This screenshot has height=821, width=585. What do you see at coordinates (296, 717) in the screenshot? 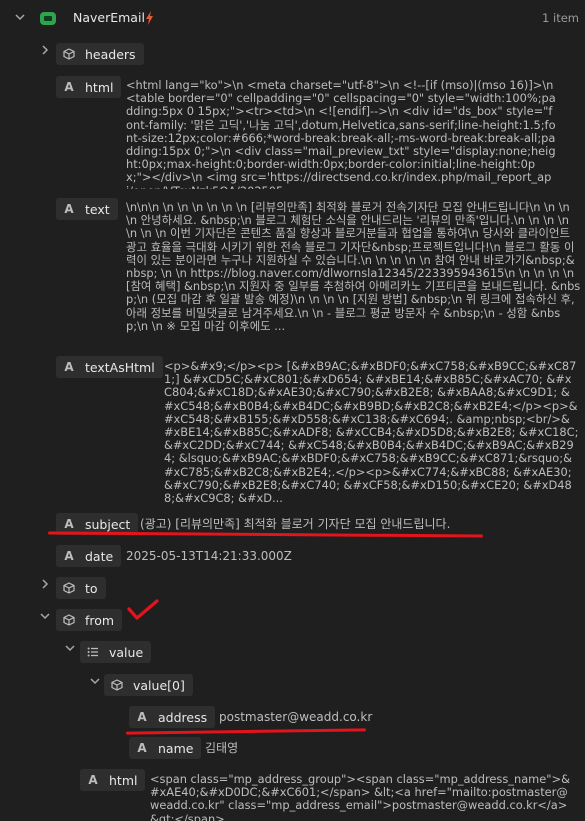
I see `address-value: postmaster@weadd.co.kr` at bounding box center [296, 717].